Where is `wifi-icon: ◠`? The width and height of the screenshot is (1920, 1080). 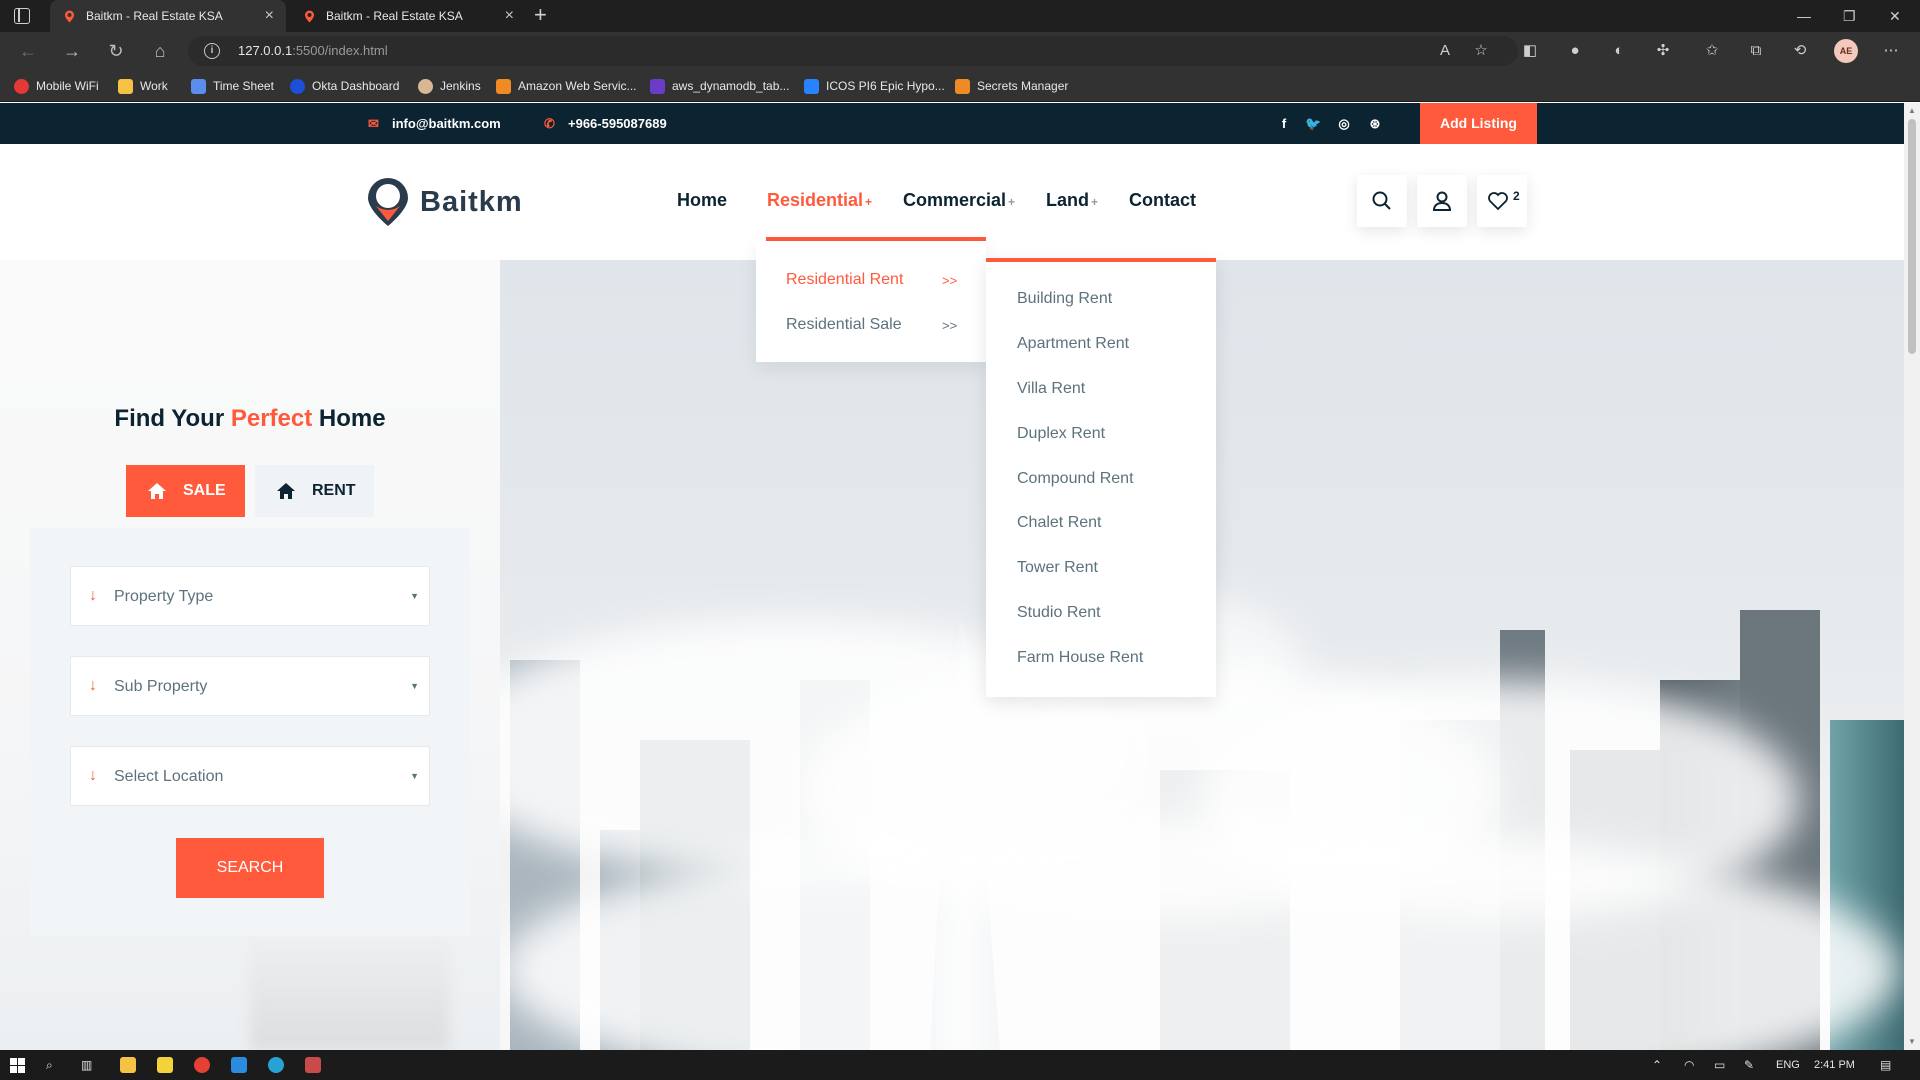 wifi-icon: ◠ is located at coordinates (1689, 1065).